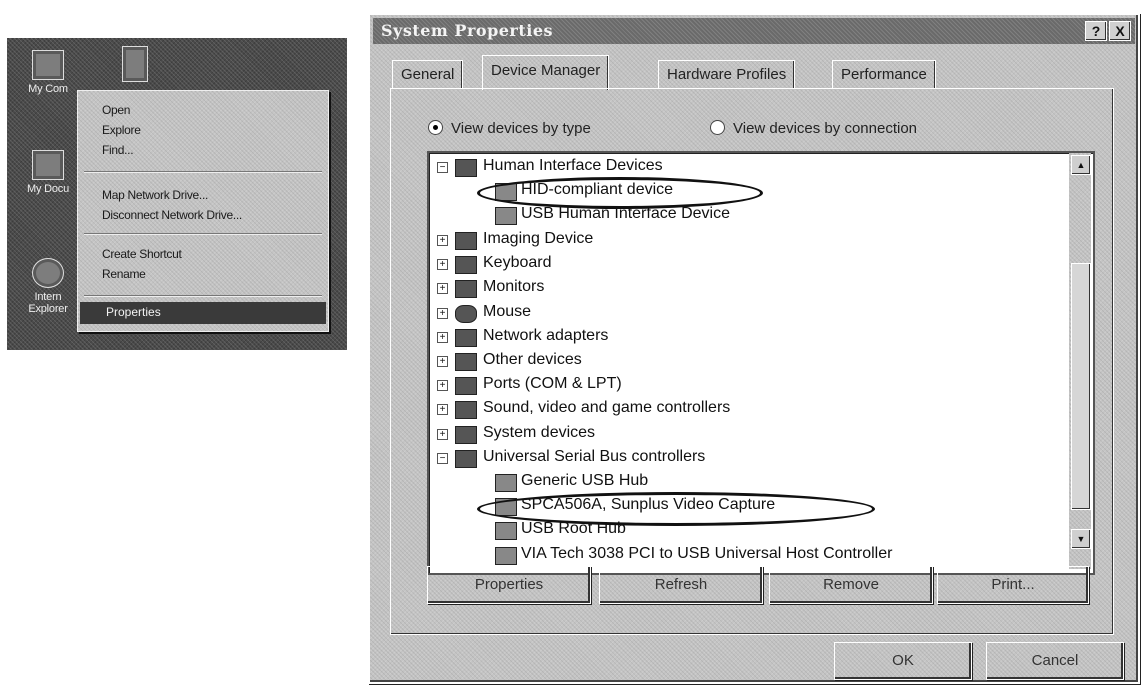 The width and height of the screenshot is (1143, 686). What do you see at coordinates (851, 585) in the screenshot?
I see `remove-button: Remove` at bounding box center [851, 585].